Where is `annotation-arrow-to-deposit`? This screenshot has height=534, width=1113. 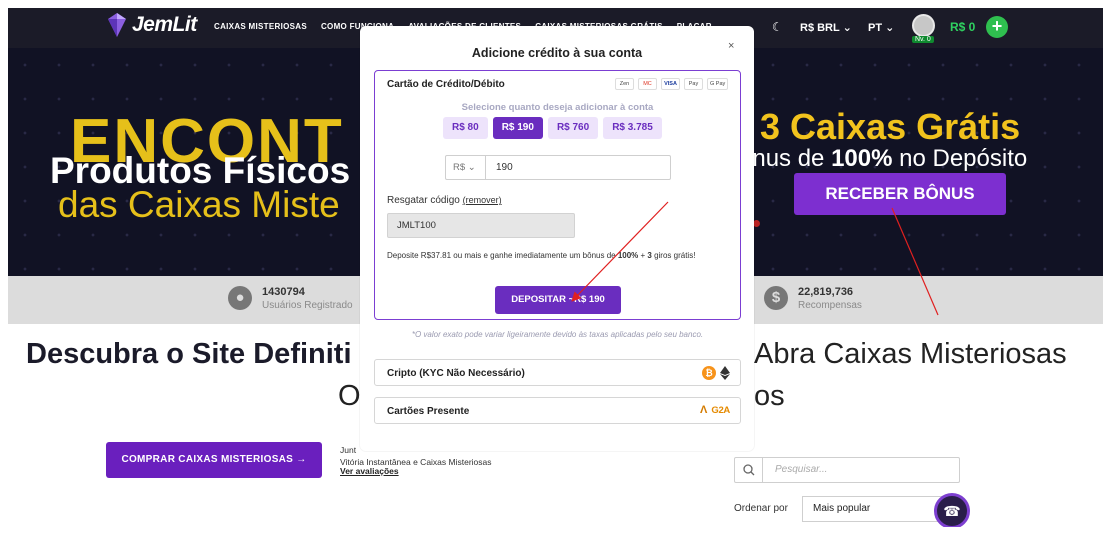
annotation-arrow-to-deposit is located at coordinates (620, 251).